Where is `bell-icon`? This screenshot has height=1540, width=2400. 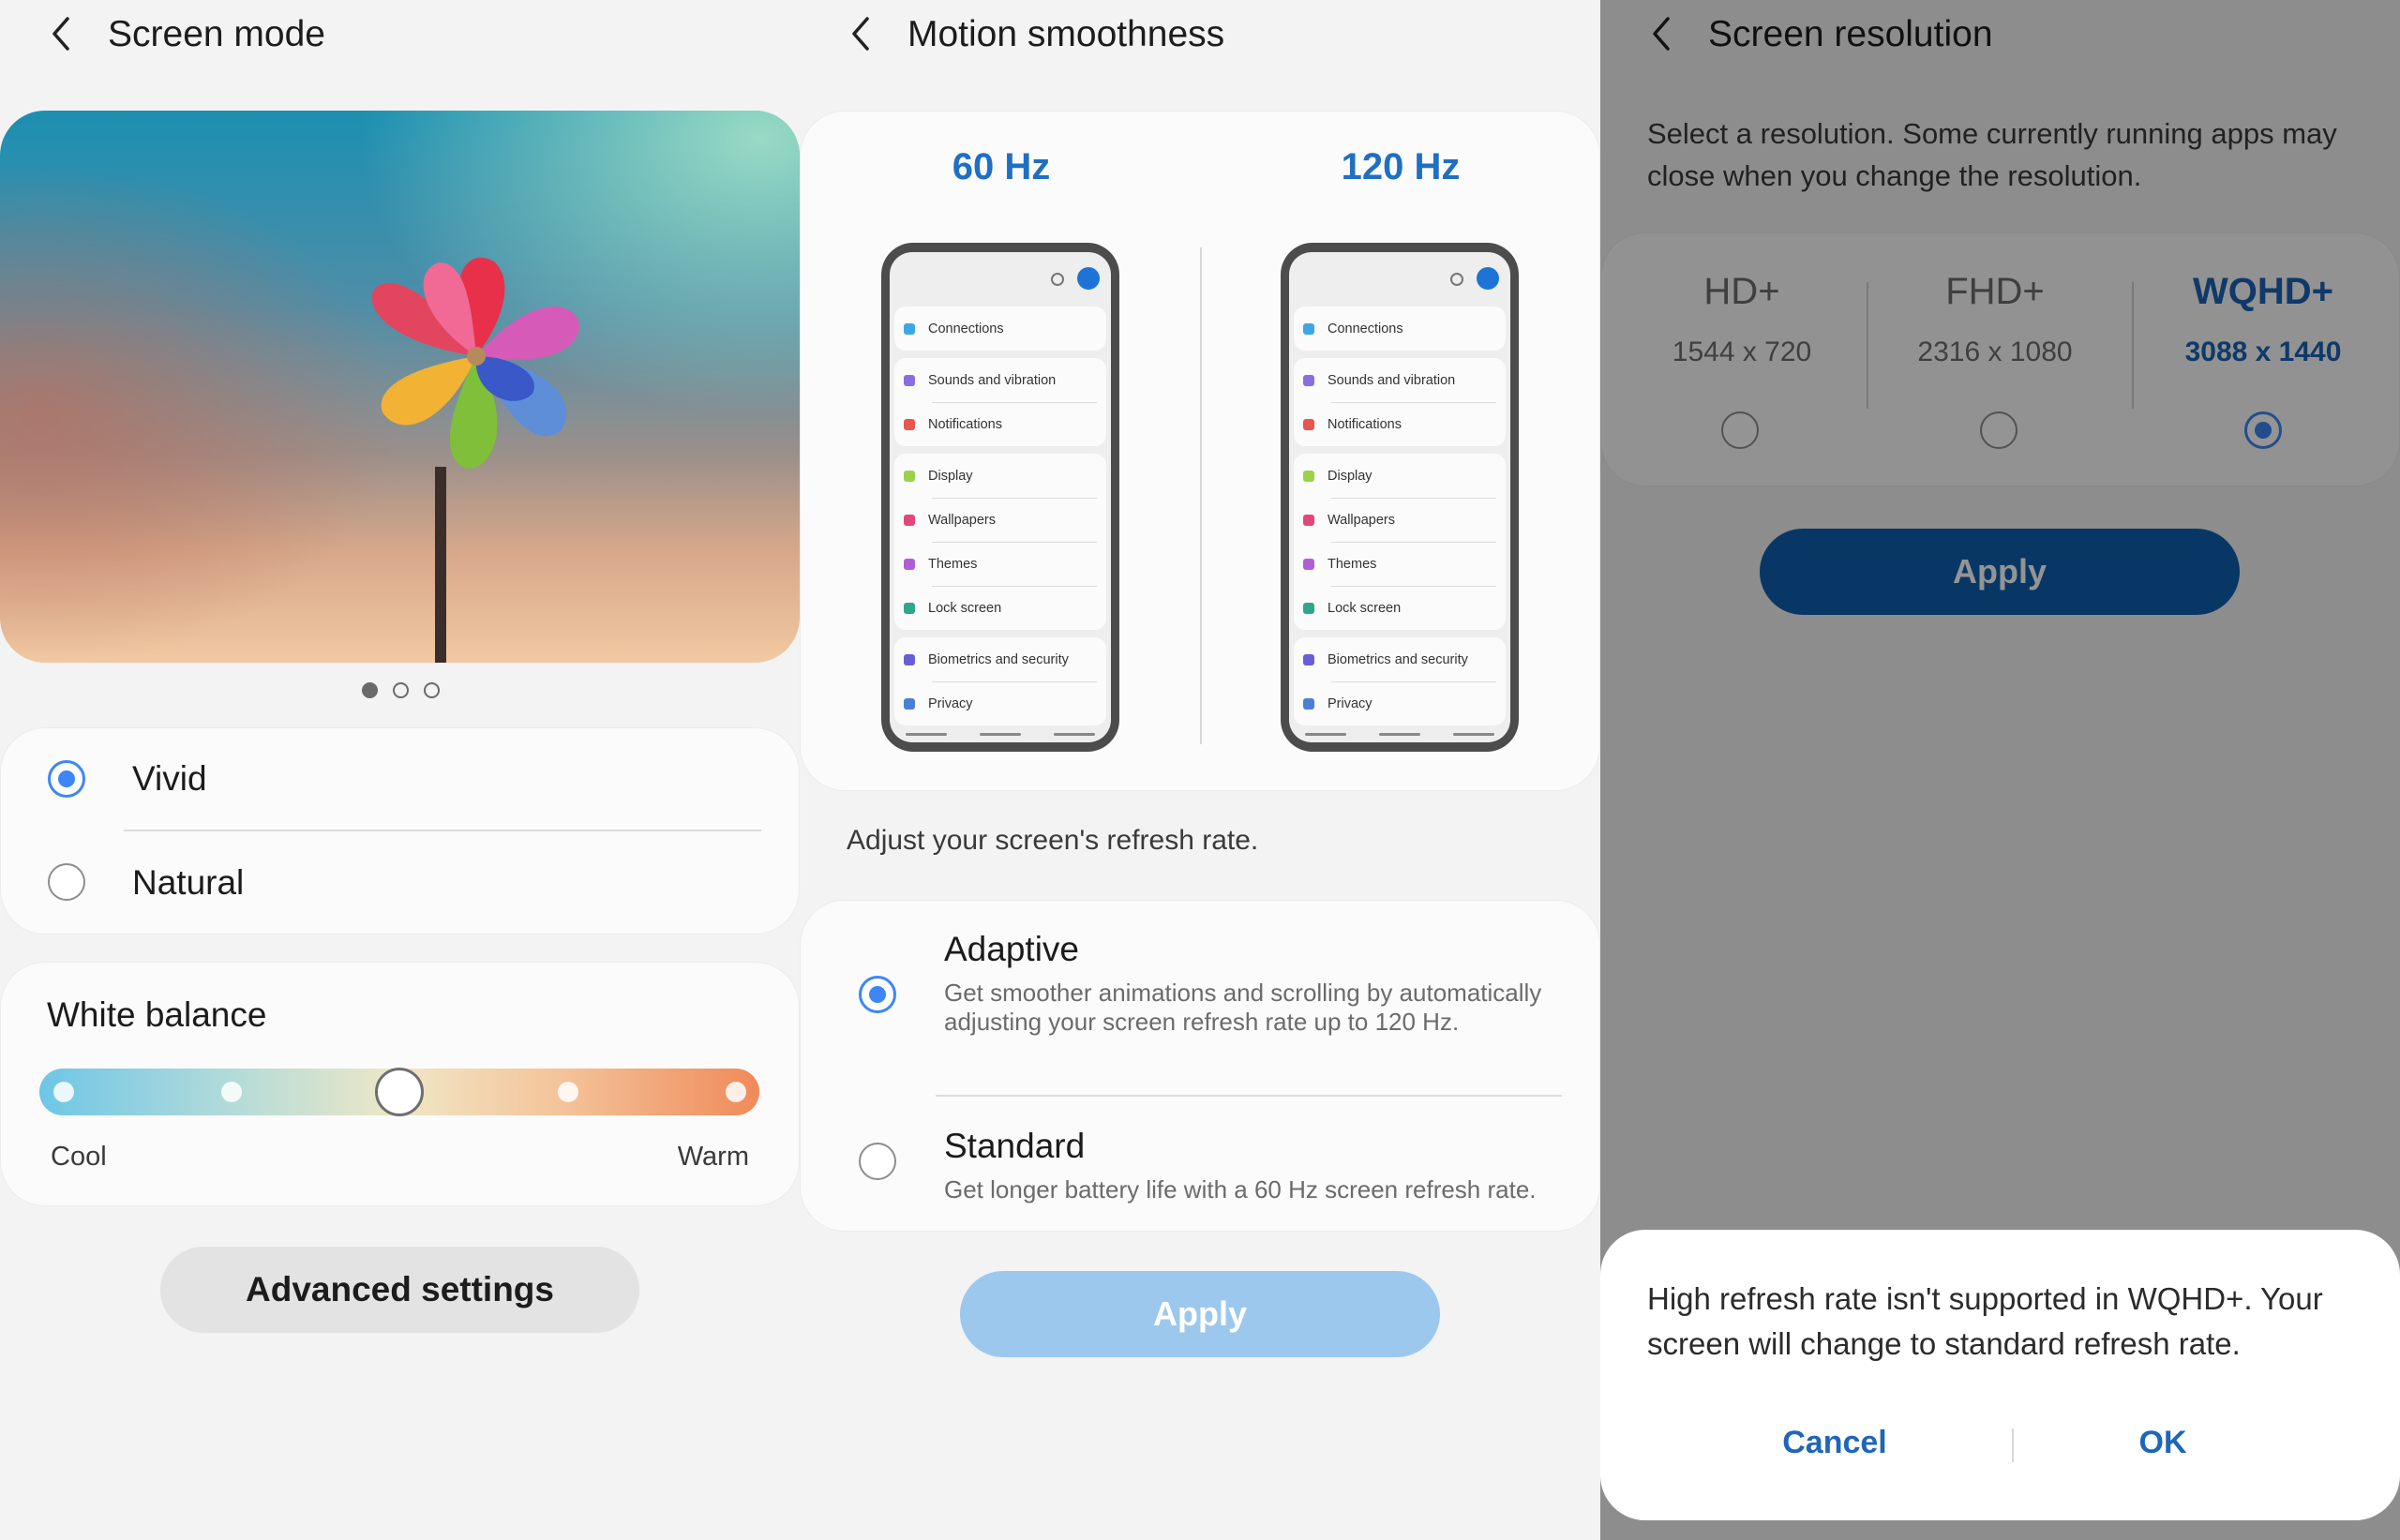 bell-icon is located at coordinates (909, 424).